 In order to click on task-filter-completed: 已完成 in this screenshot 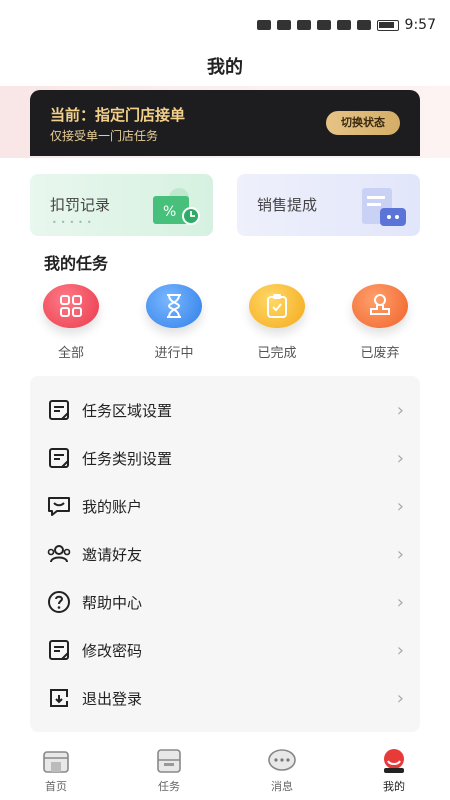, I will do `click(277, 322)`.